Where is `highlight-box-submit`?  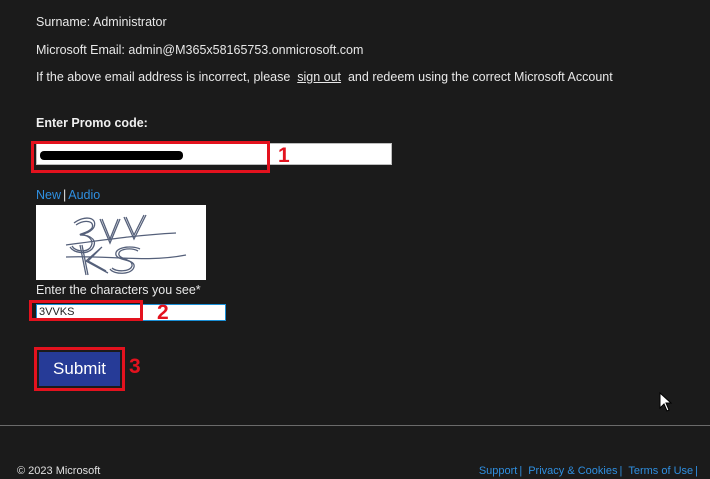 highlight-box-submit is located at coordinates (79, 369).